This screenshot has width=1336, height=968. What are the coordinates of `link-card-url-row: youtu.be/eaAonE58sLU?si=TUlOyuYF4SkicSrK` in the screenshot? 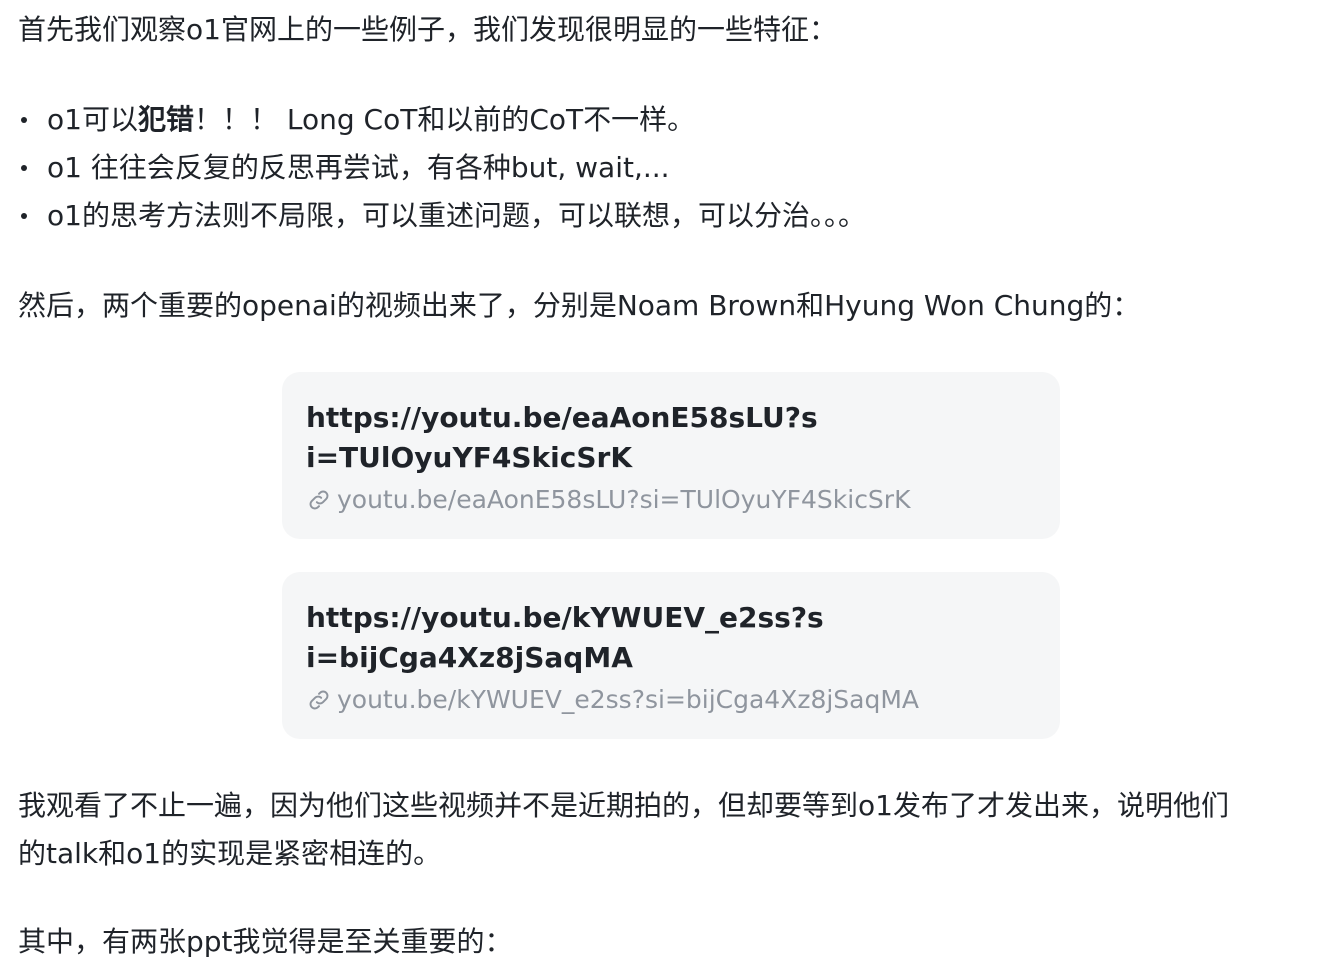 It's located at (671, 500).